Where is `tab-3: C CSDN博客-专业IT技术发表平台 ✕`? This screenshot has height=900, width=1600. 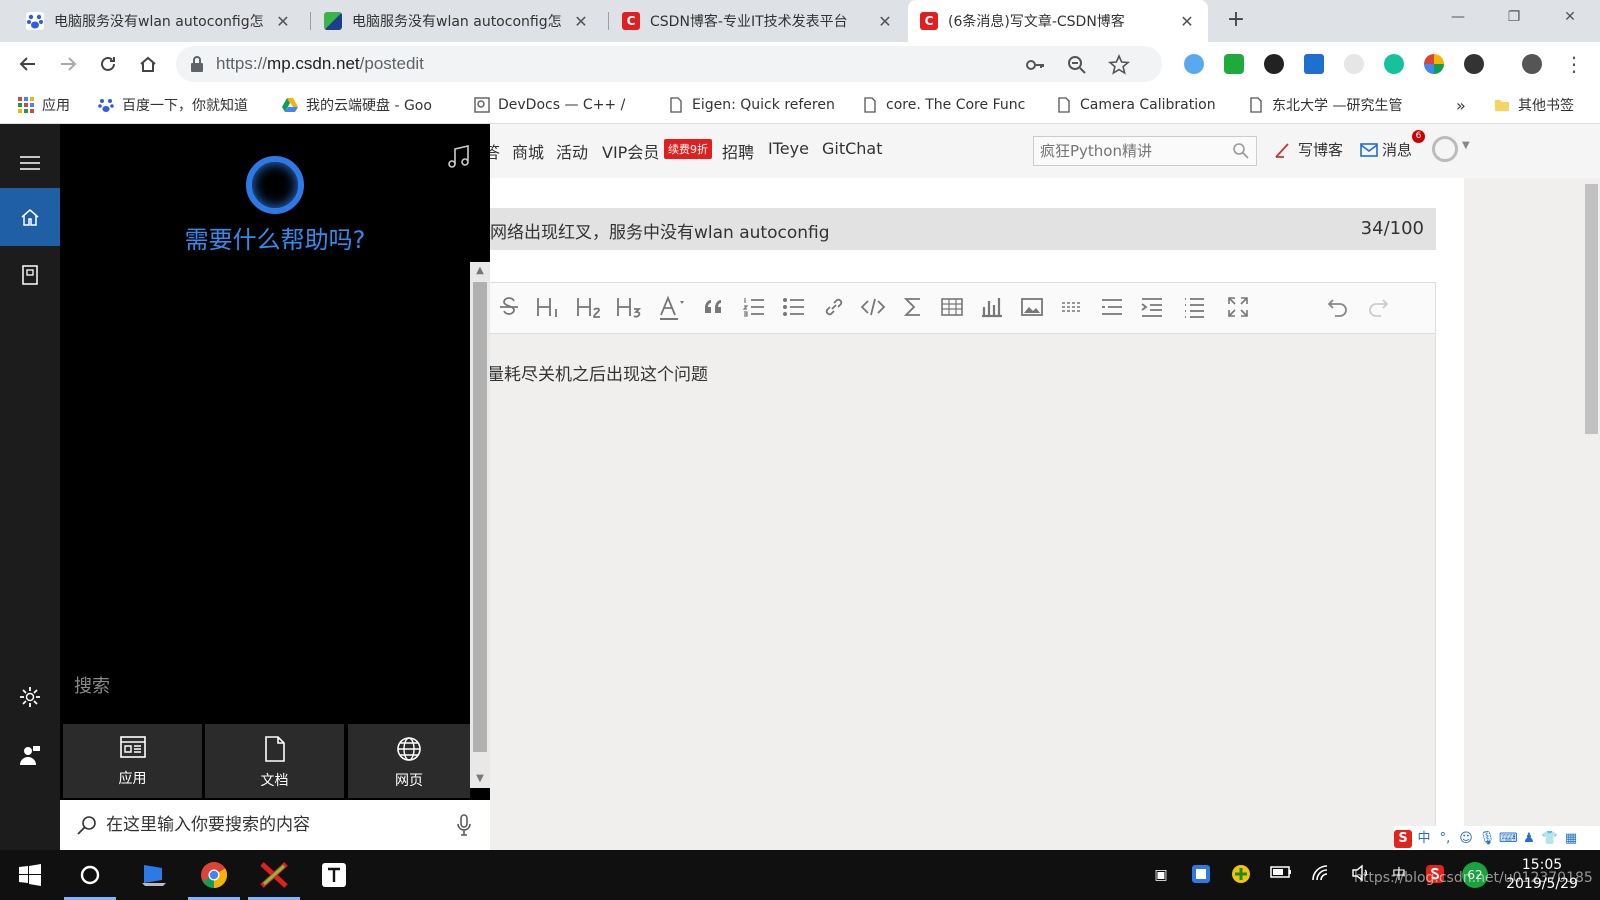 tab-3: C CSDN博客-专业IT技术发表平台 ✕ is located at coordinates (758, 21).